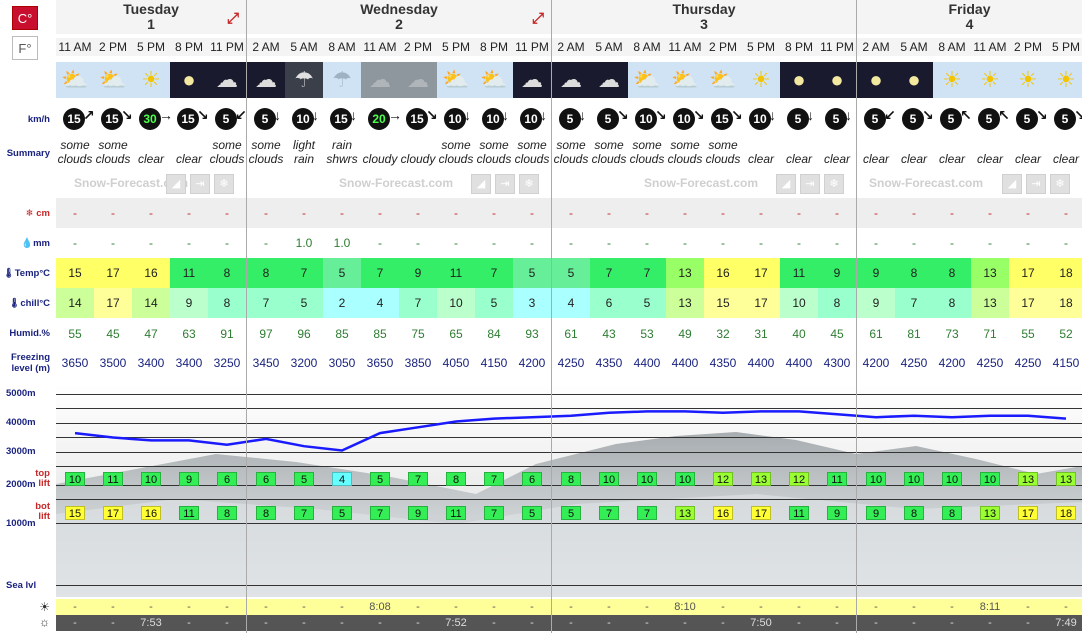 The height and width of the screenshot is (633, 1082). What do you see at coordinates (456, 623) in the screenshot?
I see `sunset-value: 7:52` at bounding box center [456, 623].